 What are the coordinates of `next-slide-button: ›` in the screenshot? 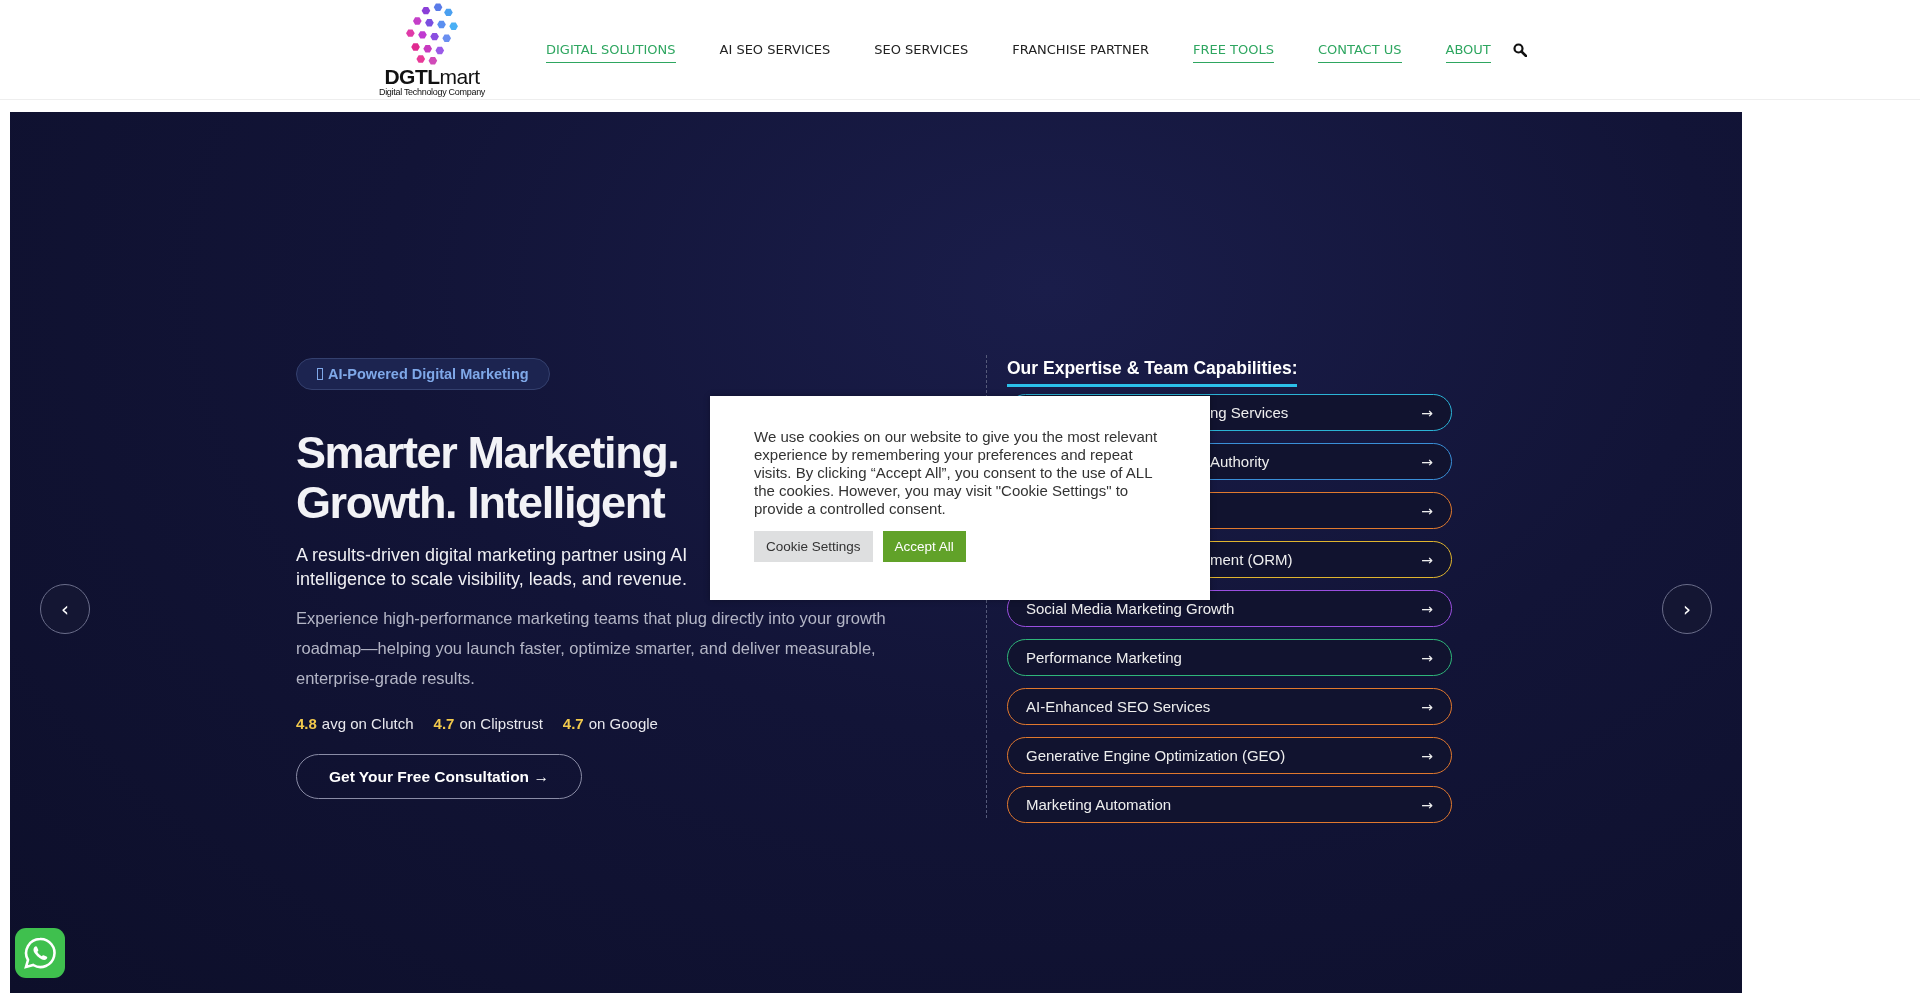 It's located at (1687, 609).